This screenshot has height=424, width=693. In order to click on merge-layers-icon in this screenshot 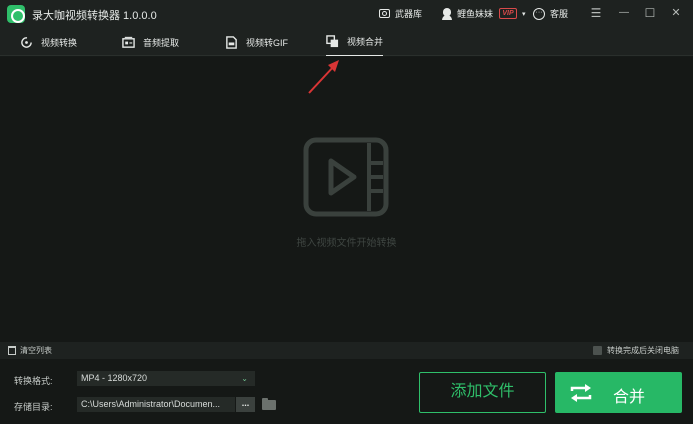, I will do `click(332, 41)`.